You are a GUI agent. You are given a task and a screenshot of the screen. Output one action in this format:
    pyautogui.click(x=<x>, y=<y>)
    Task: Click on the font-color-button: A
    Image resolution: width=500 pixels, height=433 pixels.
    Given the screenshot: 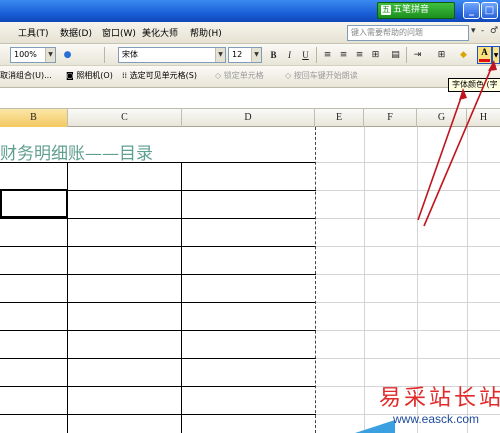 What is the action you would take?
    pyautogui.click(x=484, y=55)
    